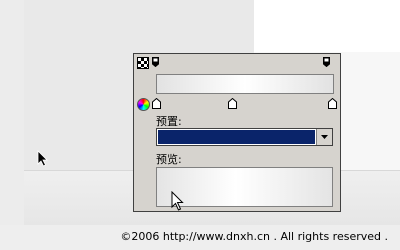 The image size is (400, 250). What do you see at coordinates (236, 137) in the screenshot?
I see `preset-selected-value` at bounding box center [236, 137].